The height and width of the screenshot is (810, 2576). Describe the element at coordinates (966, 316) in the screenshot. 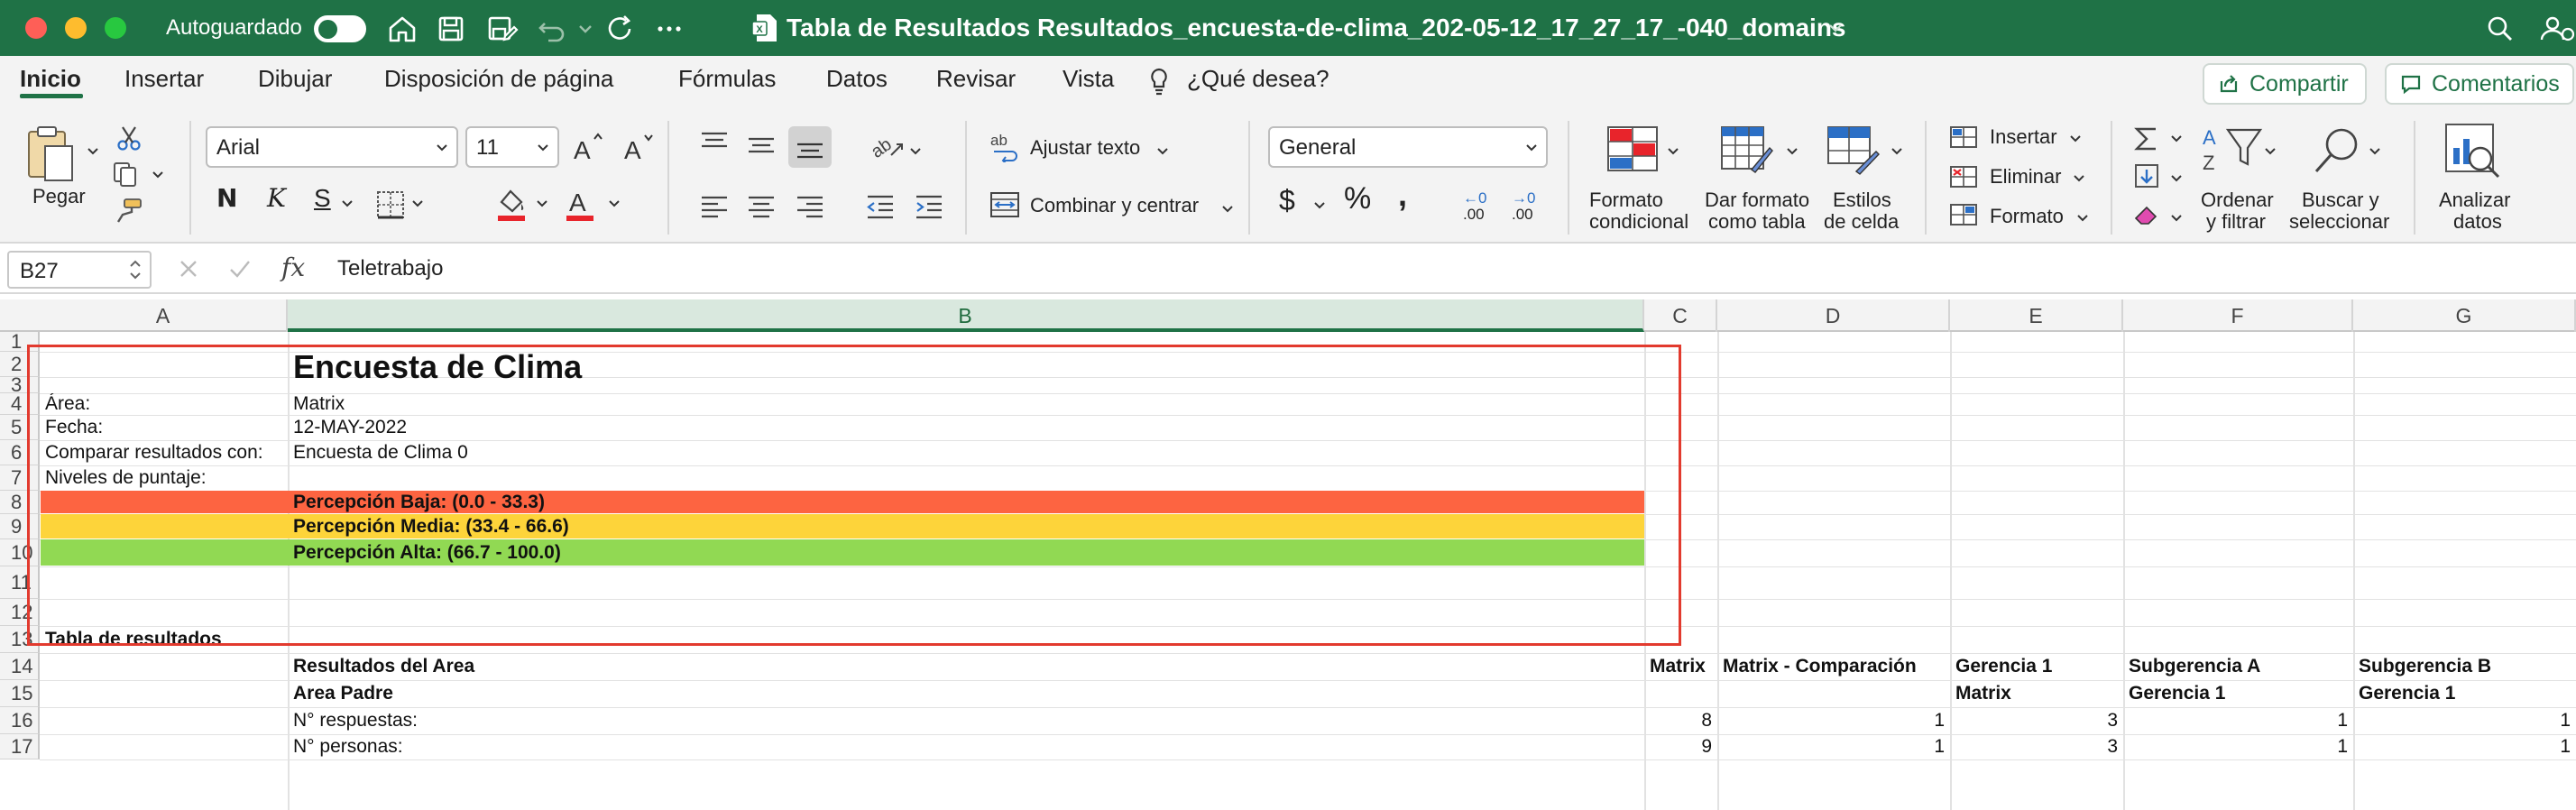

I see `column-header-b: B` at that location.